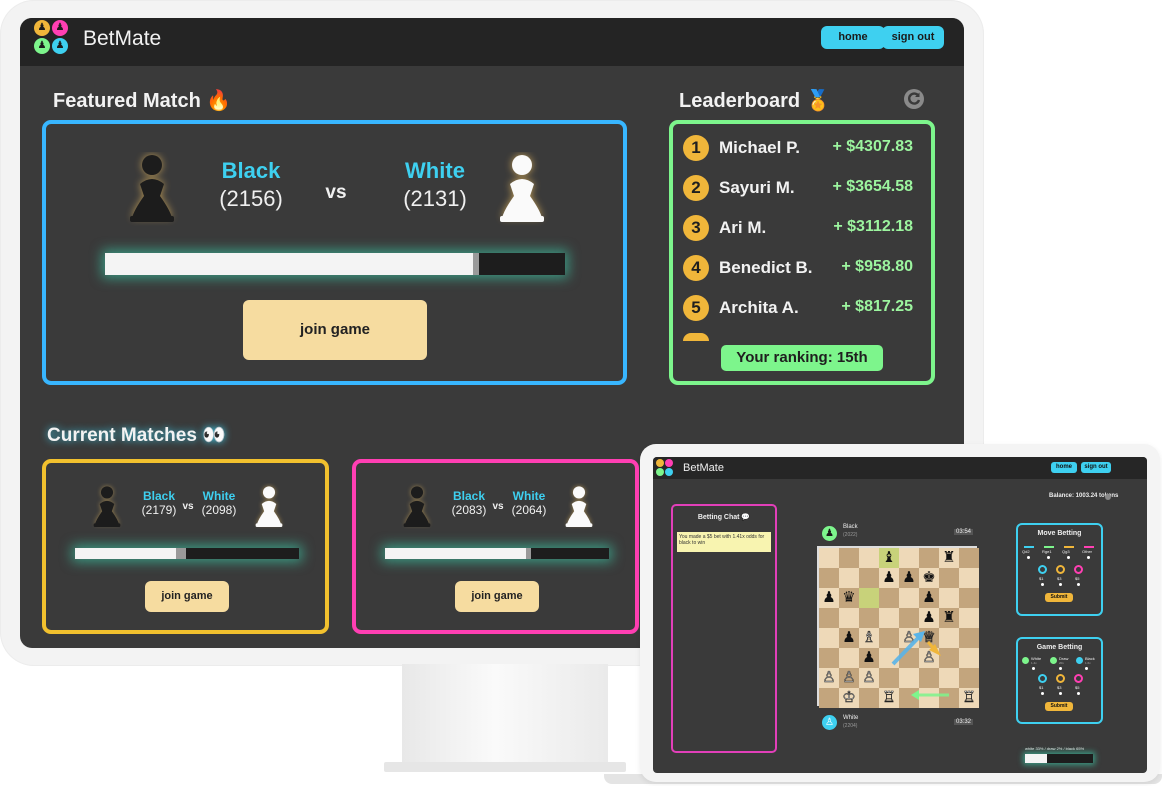 The width and height of the screenshot is (1162, 786). Describe the element at coordinates (851, 718) in the screenshot. I see `laptop-white-name: White` at that location.